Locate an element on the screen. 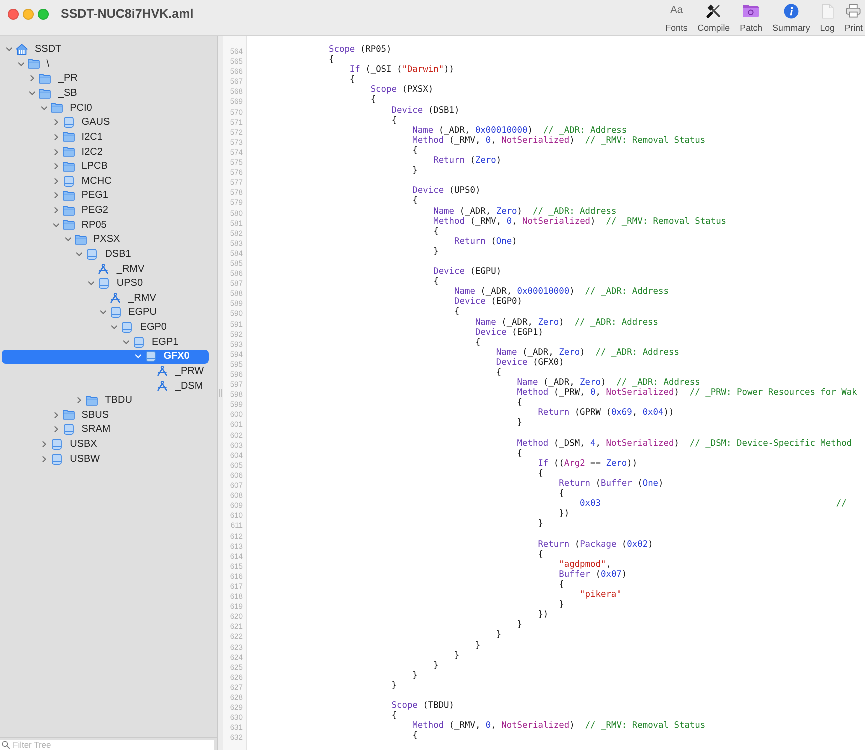 This screenshot has height=750, width=865. code-line: "pikera" is located at coordinates (601, 595).